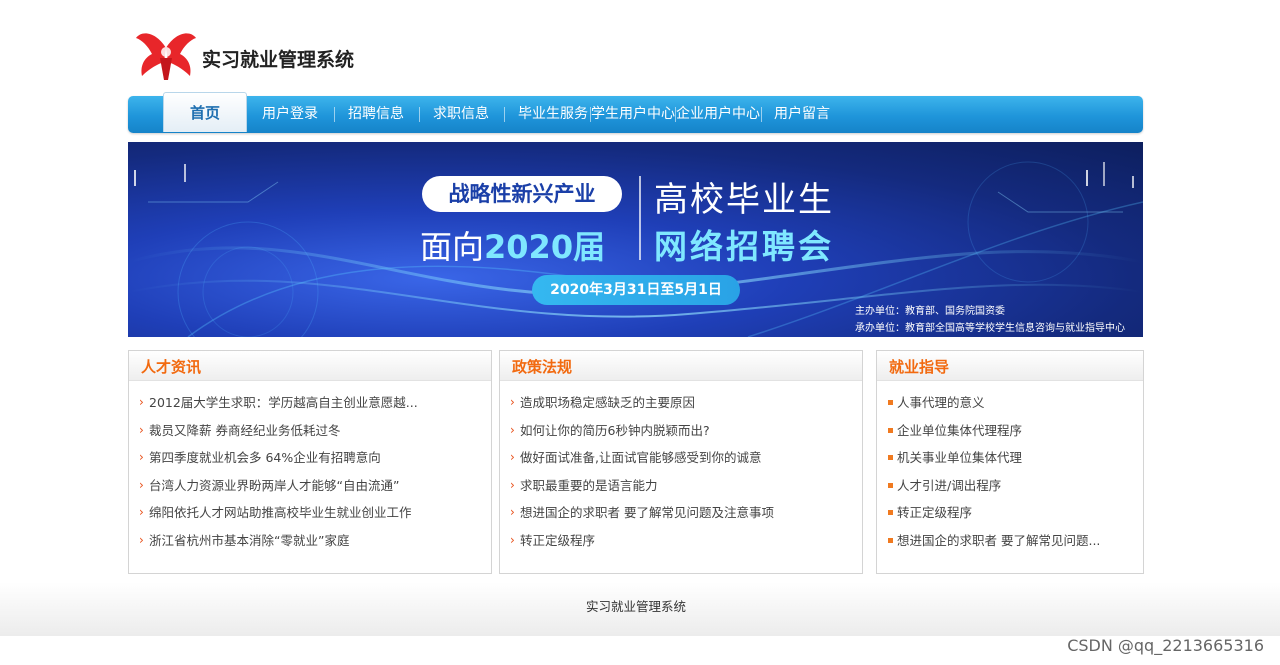 This screenshot has width=1280, height=665. I want to click on panel-title: 政策法规, so click(542, 366).